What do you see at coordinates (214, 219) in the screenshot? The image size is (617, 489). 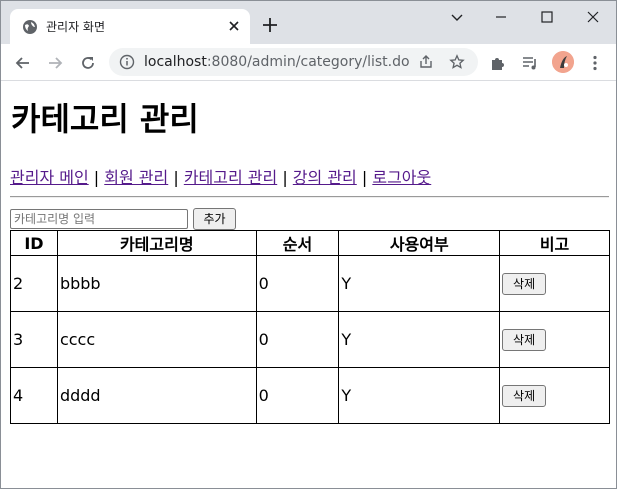 I see `add-button: 추가` at bounding box center [214, 219].